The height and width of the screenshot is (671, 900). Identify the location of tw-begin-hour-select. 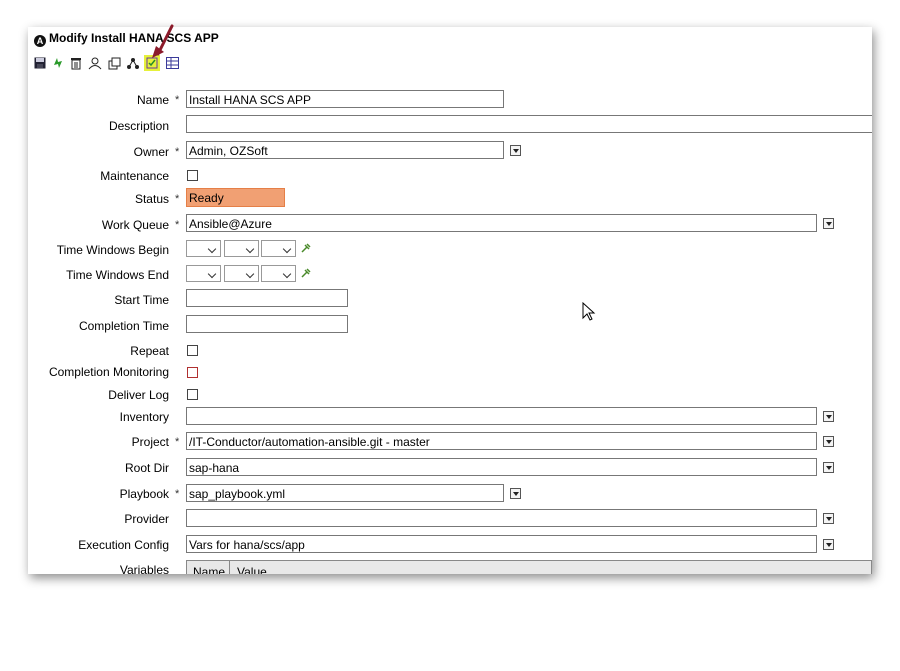
(241, 248).